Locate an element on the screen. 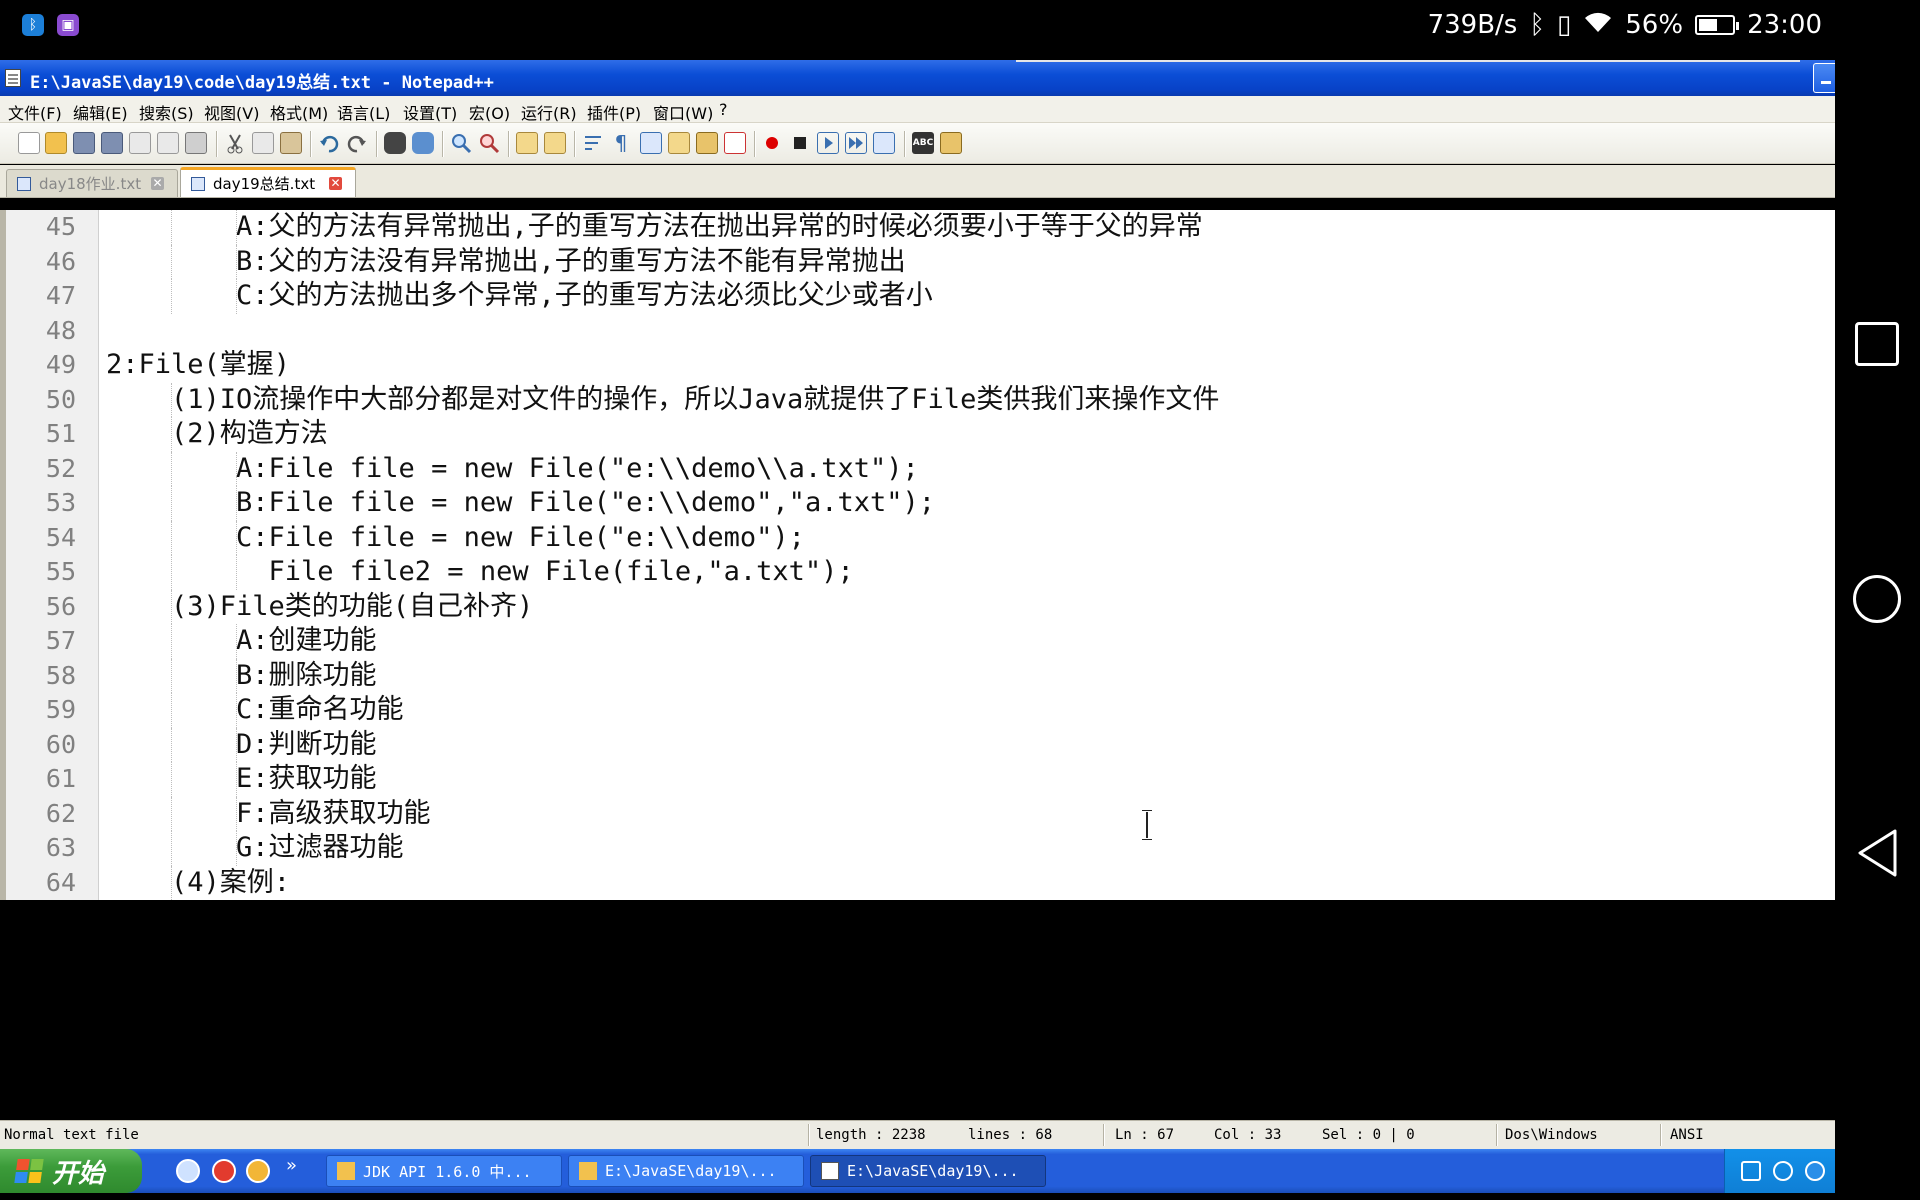  editor-line: 64 (4)案例: is located at coordinates (920, 882).